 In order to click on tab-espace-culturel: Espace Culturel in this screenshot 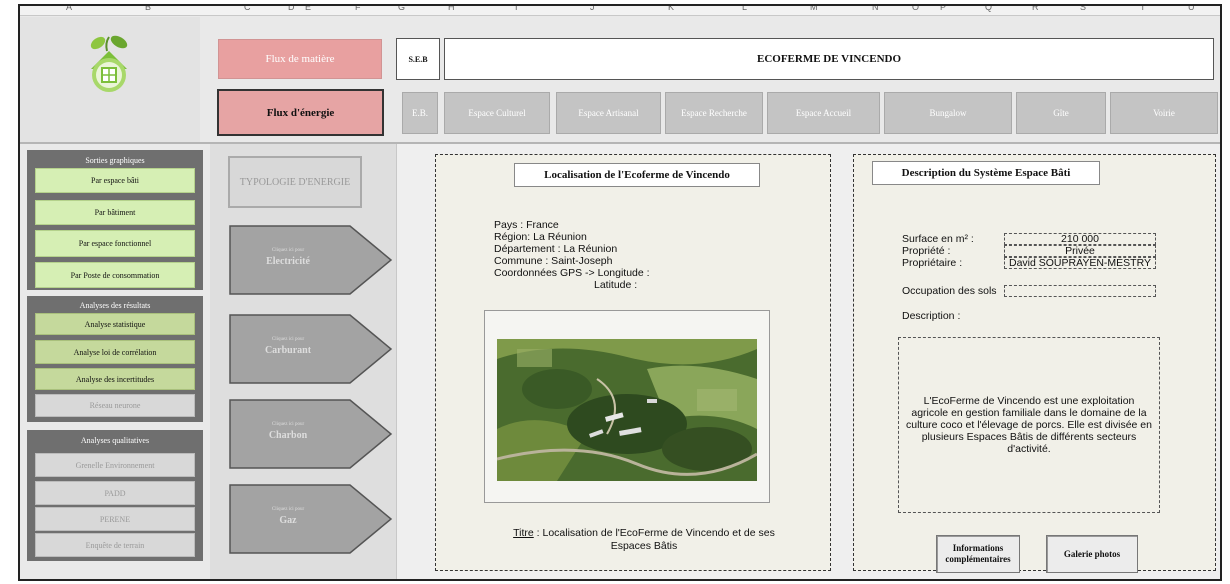, I will do `click(497, 113)`.